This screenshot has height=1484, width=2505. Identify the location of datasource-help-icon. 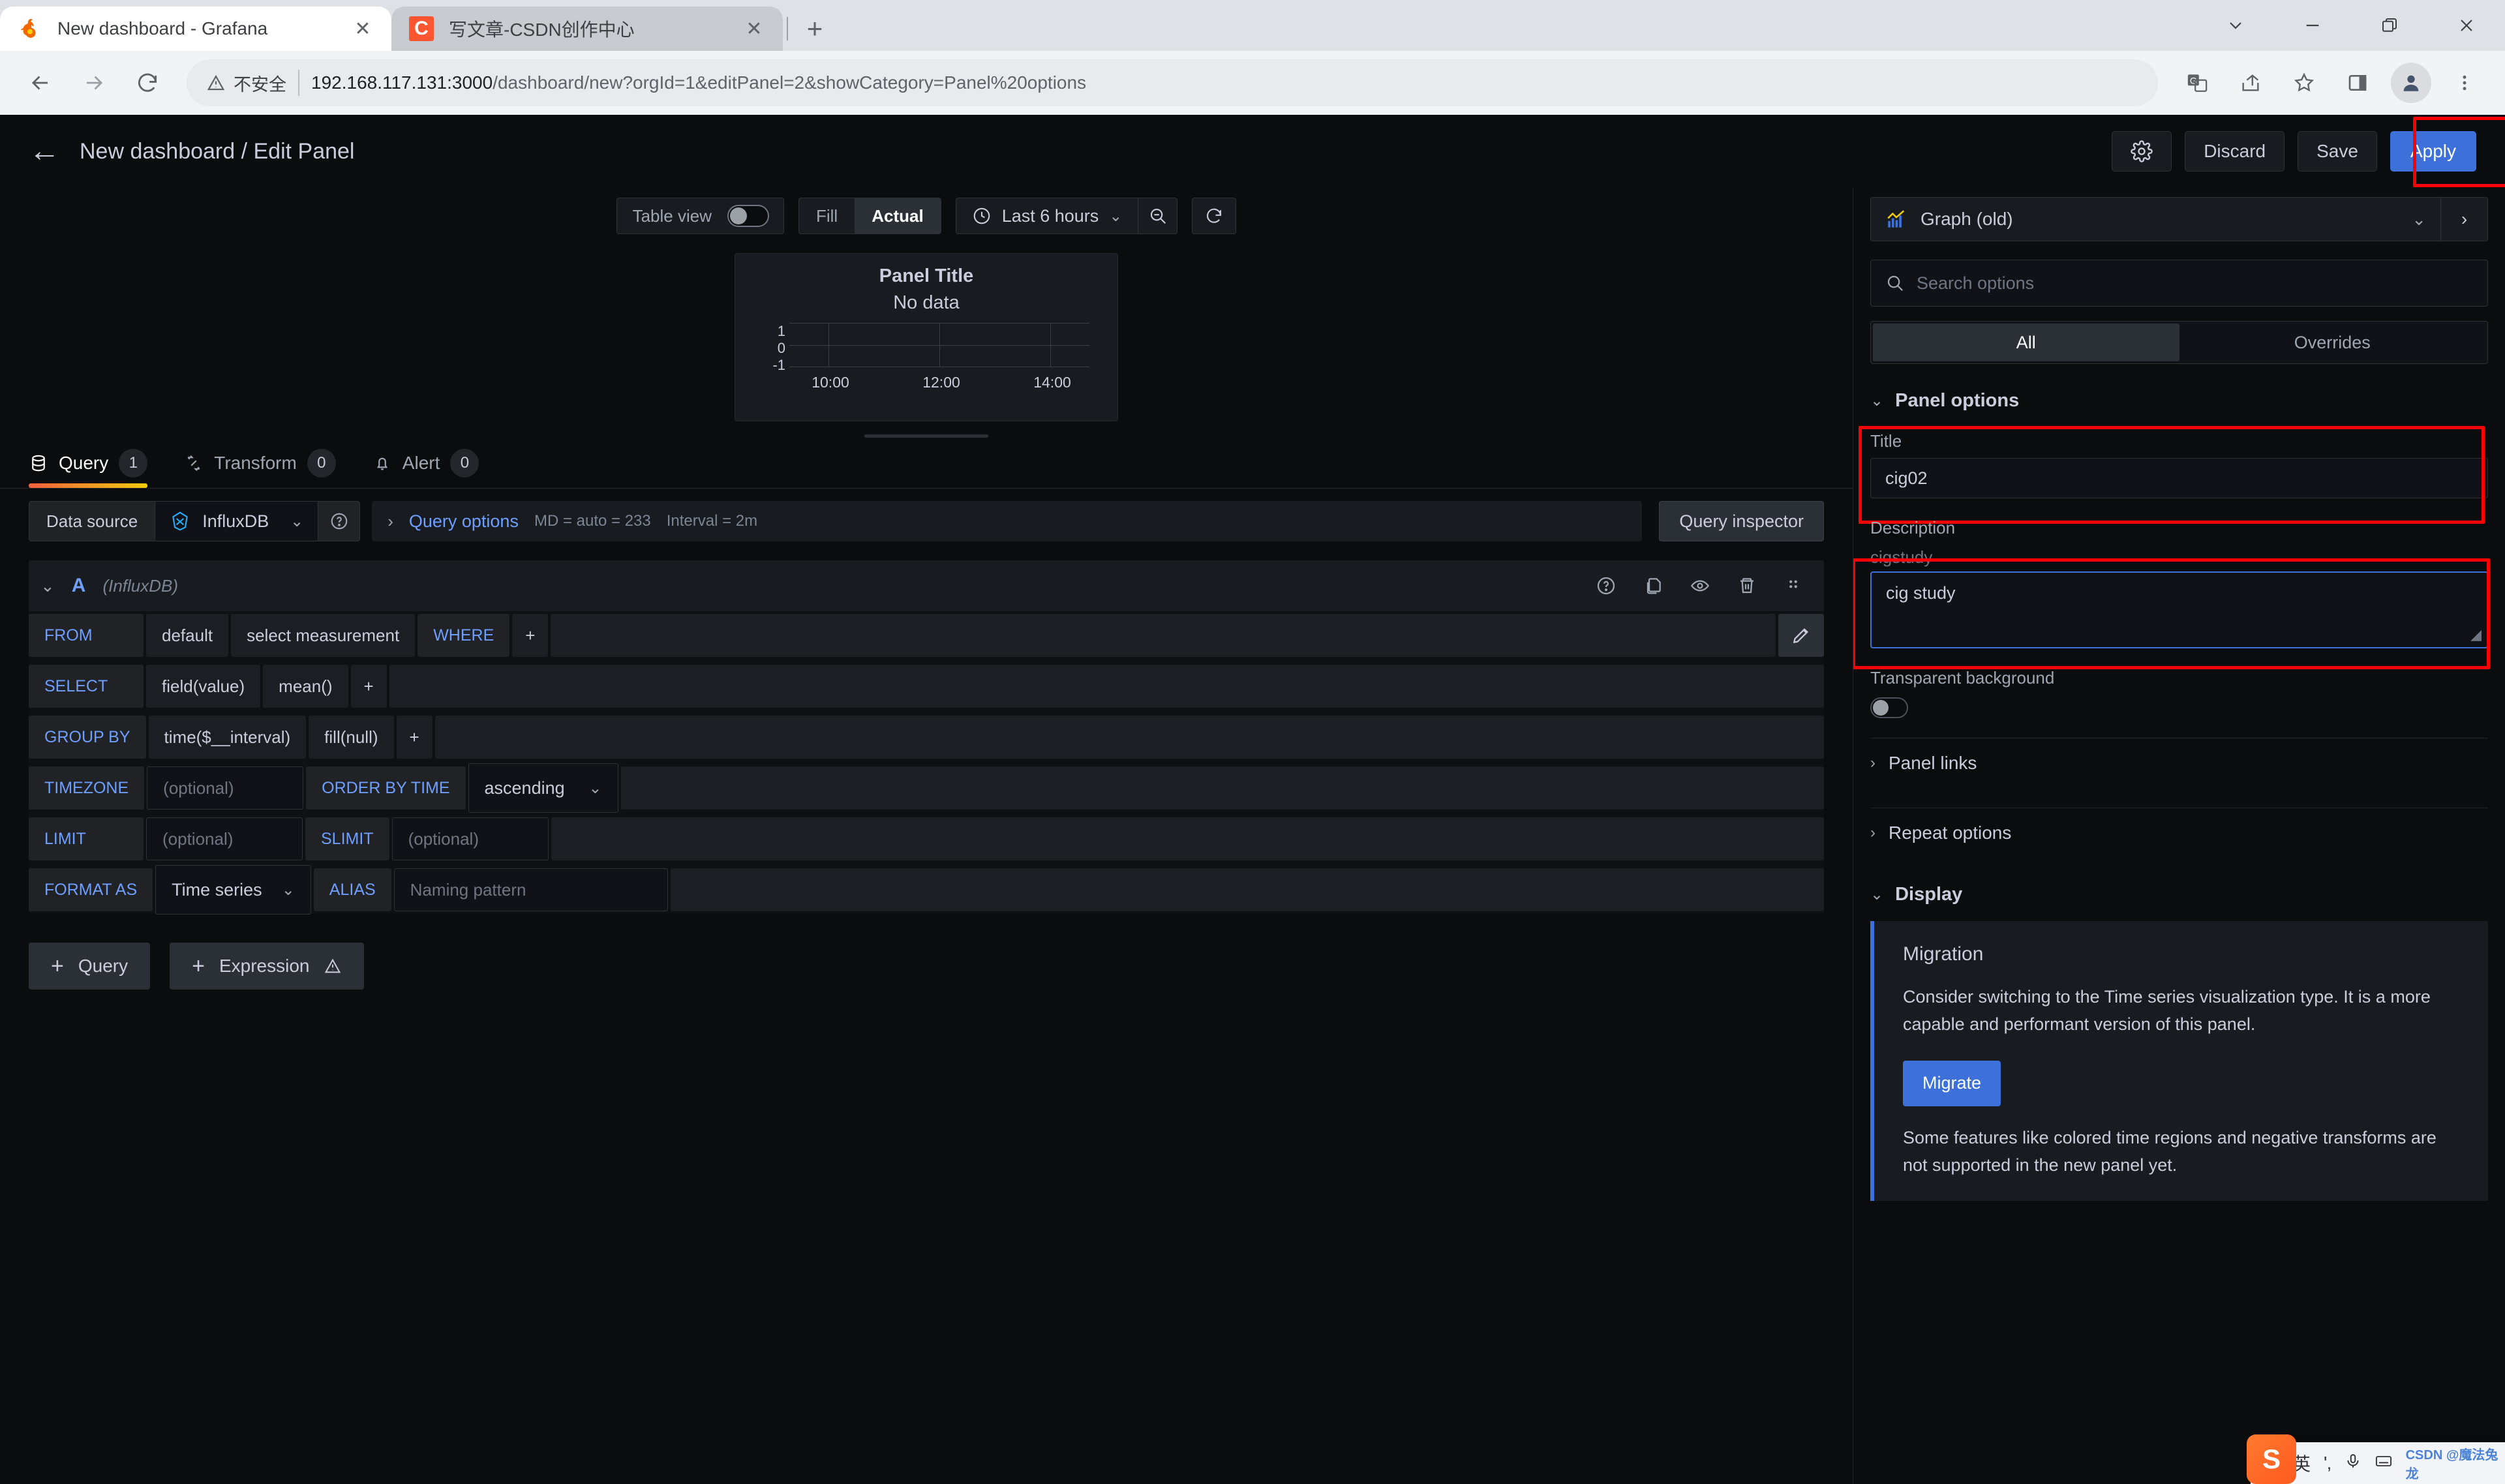
(339, 521).